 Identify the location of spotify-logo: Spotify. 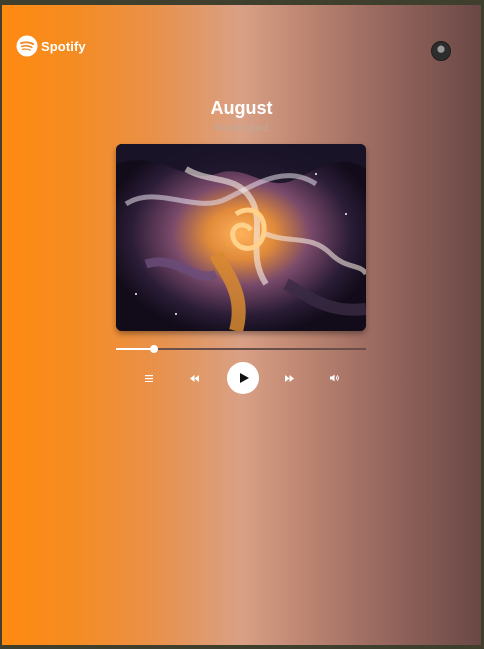
(51, 46).